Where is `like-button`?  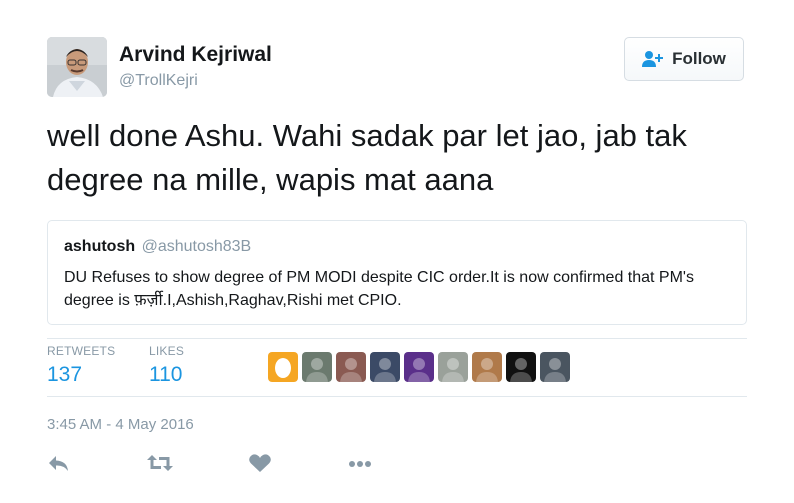 like-button is located at coordinates (260, 463).